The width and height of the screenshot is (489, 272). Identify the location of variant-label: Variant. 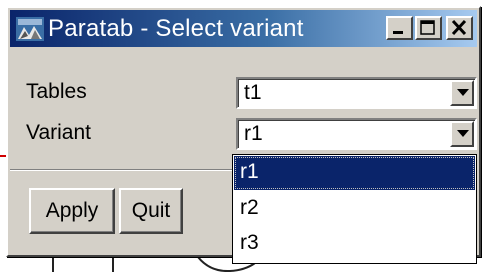
(58, 132).